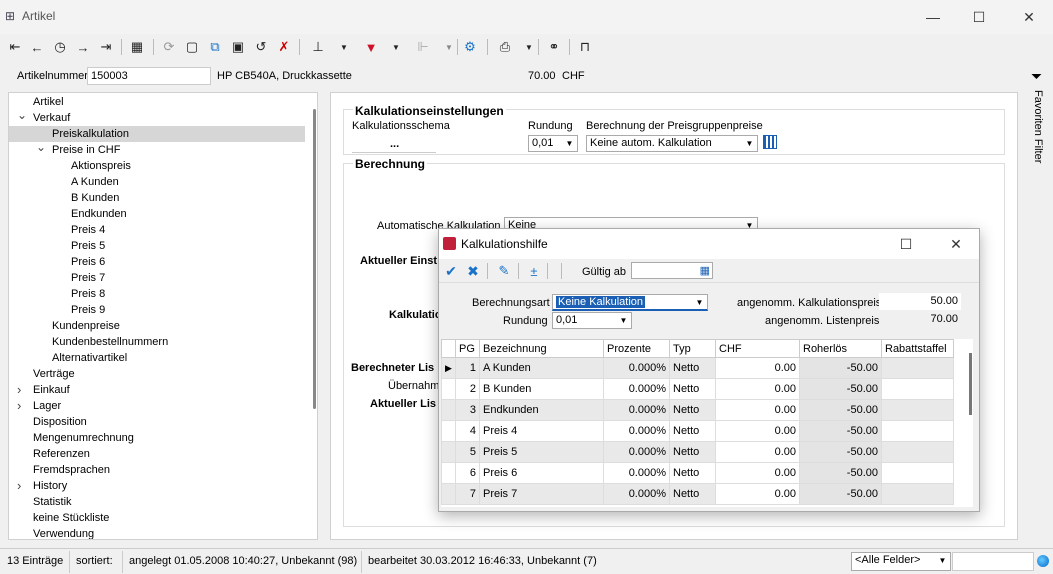  Describe the element at coordinates (840, 348) in the screenshot. I see `col-roherloes: Roherlös` at that location.